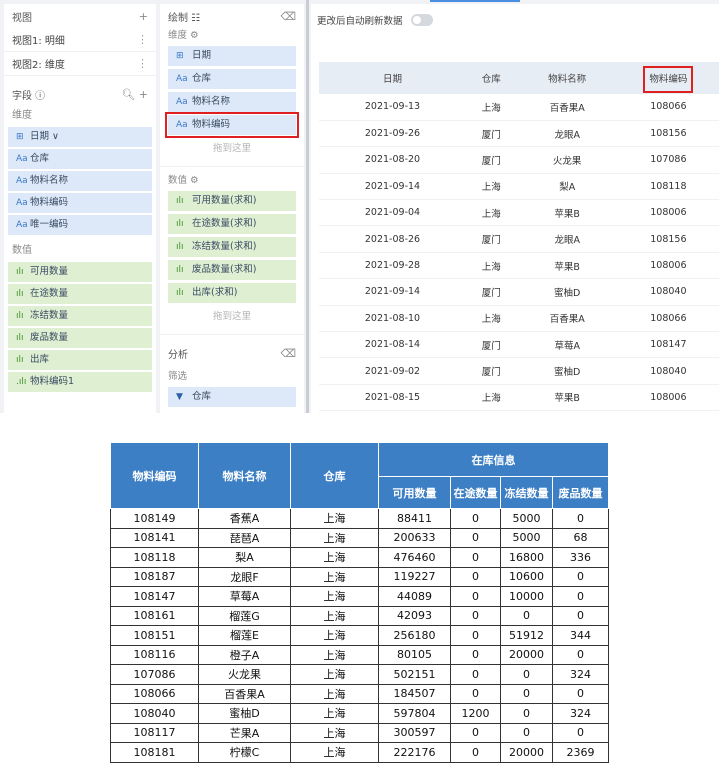 The width and height of the screenshot is (719, 773). What do you see at coordinates (134, 94) in the screenshot?
I see `search-add-icons: 🔍︎ +` at bounding box center [134, 94].